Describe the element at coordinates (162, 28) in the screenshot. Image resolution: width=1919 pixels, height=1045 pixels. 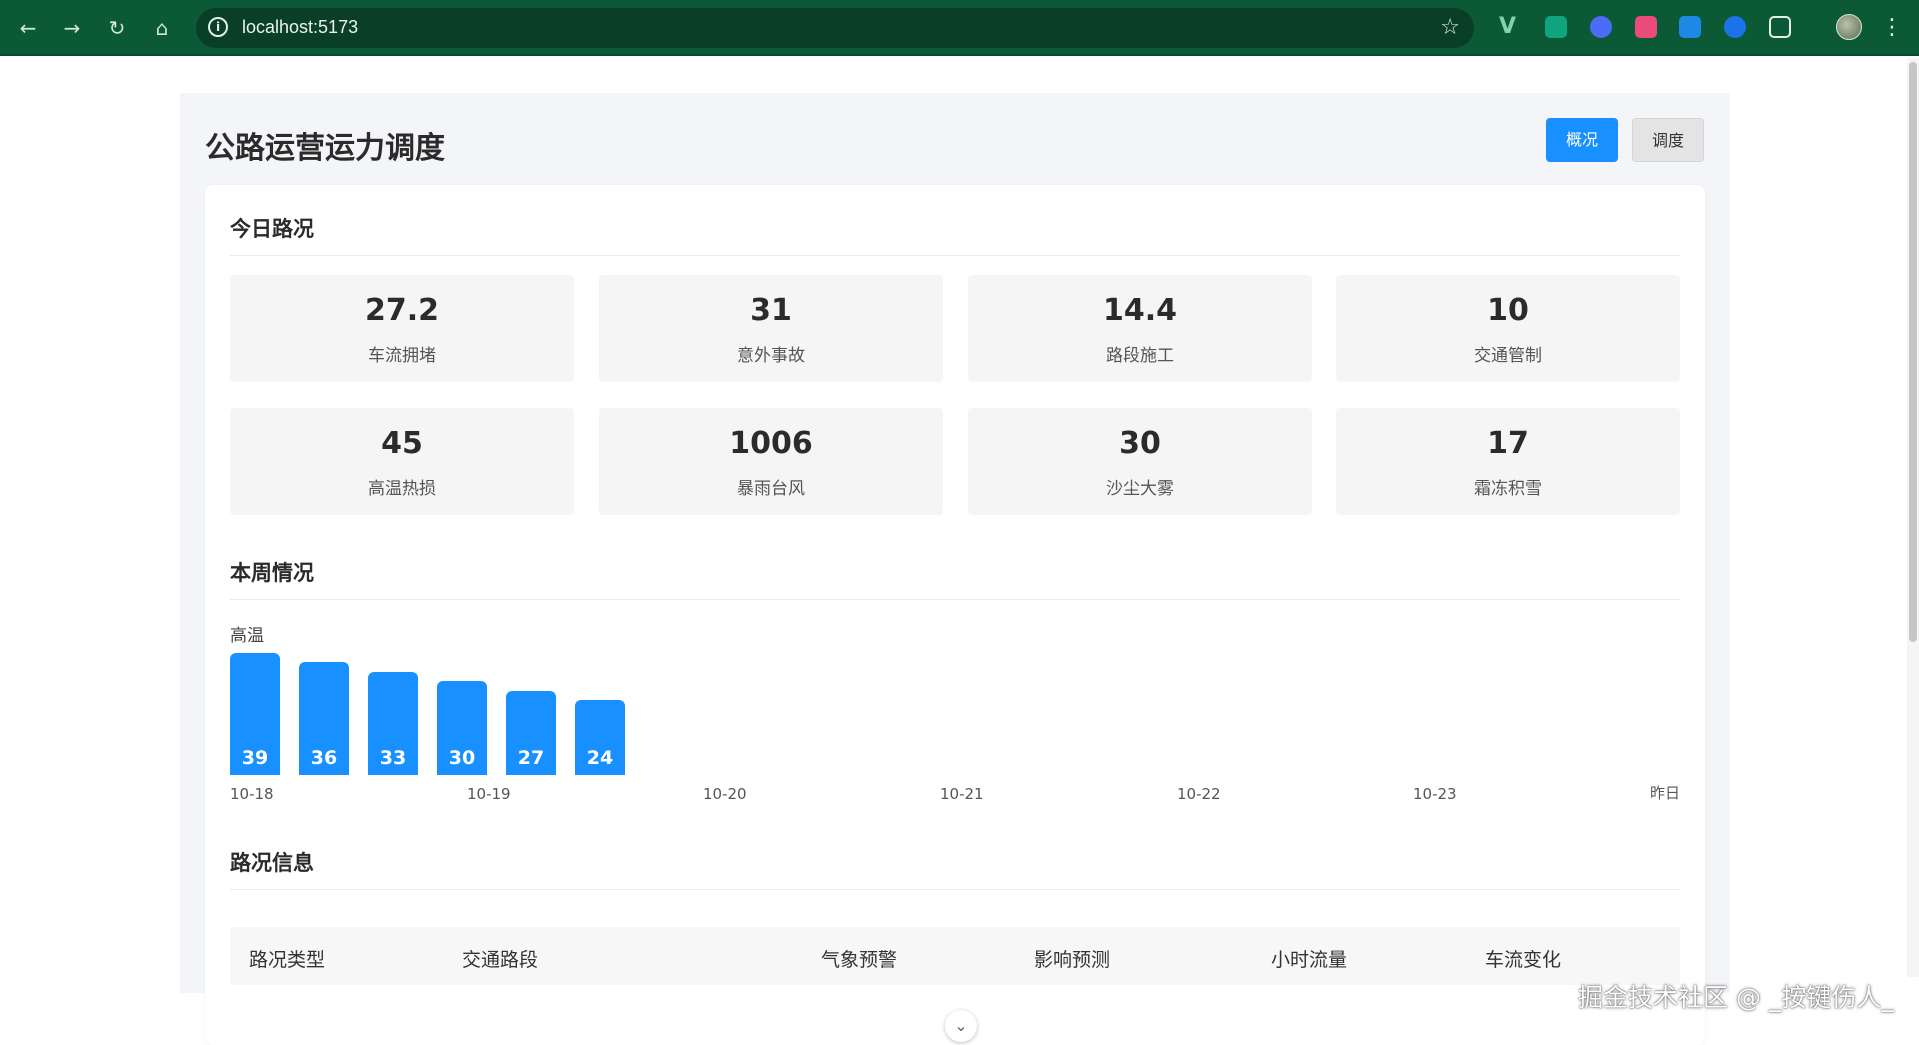
I see `home-icon: ⌂` at that location.